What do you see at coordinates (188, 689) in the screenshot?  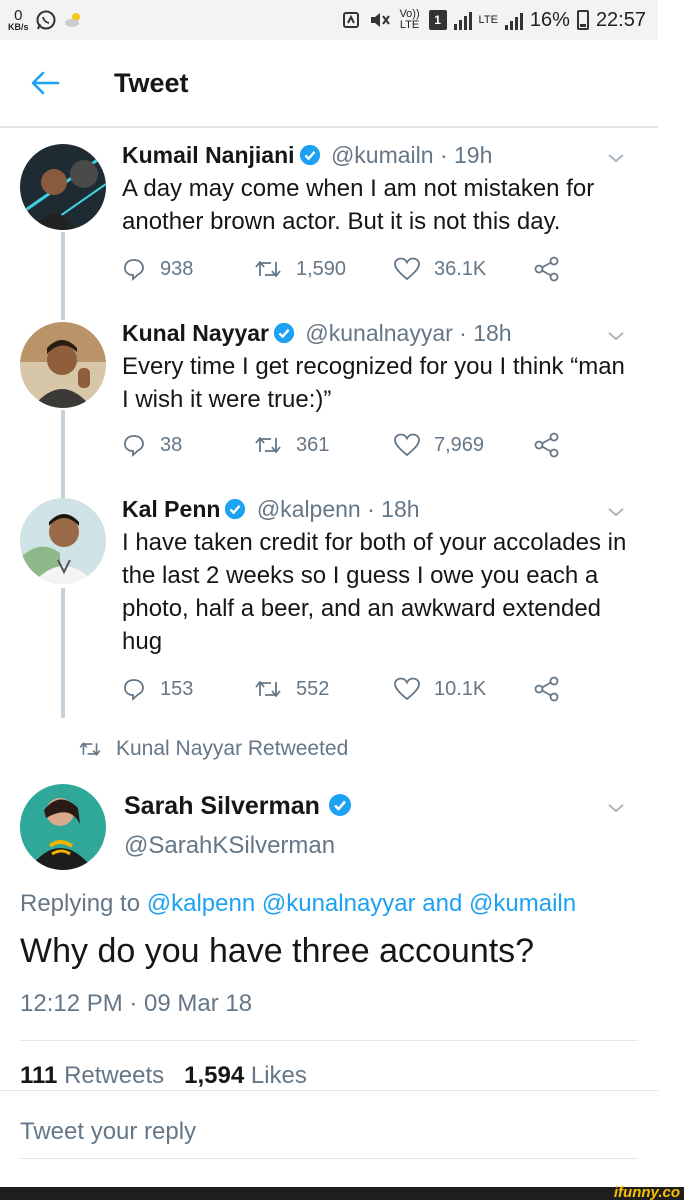 I see `reply-action: 153` at bounding box center [188, 689].